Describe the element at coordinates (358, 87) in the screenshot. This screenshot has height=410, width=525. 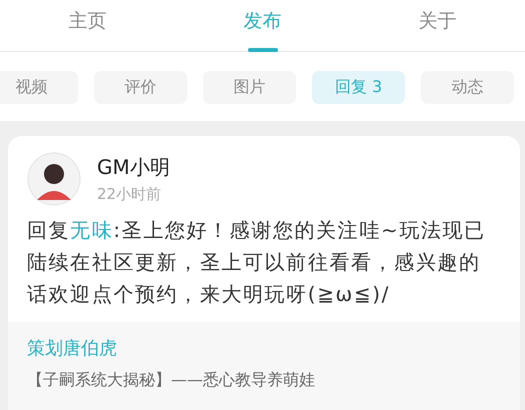
I see `filter-chip: 回复 3` at that location.